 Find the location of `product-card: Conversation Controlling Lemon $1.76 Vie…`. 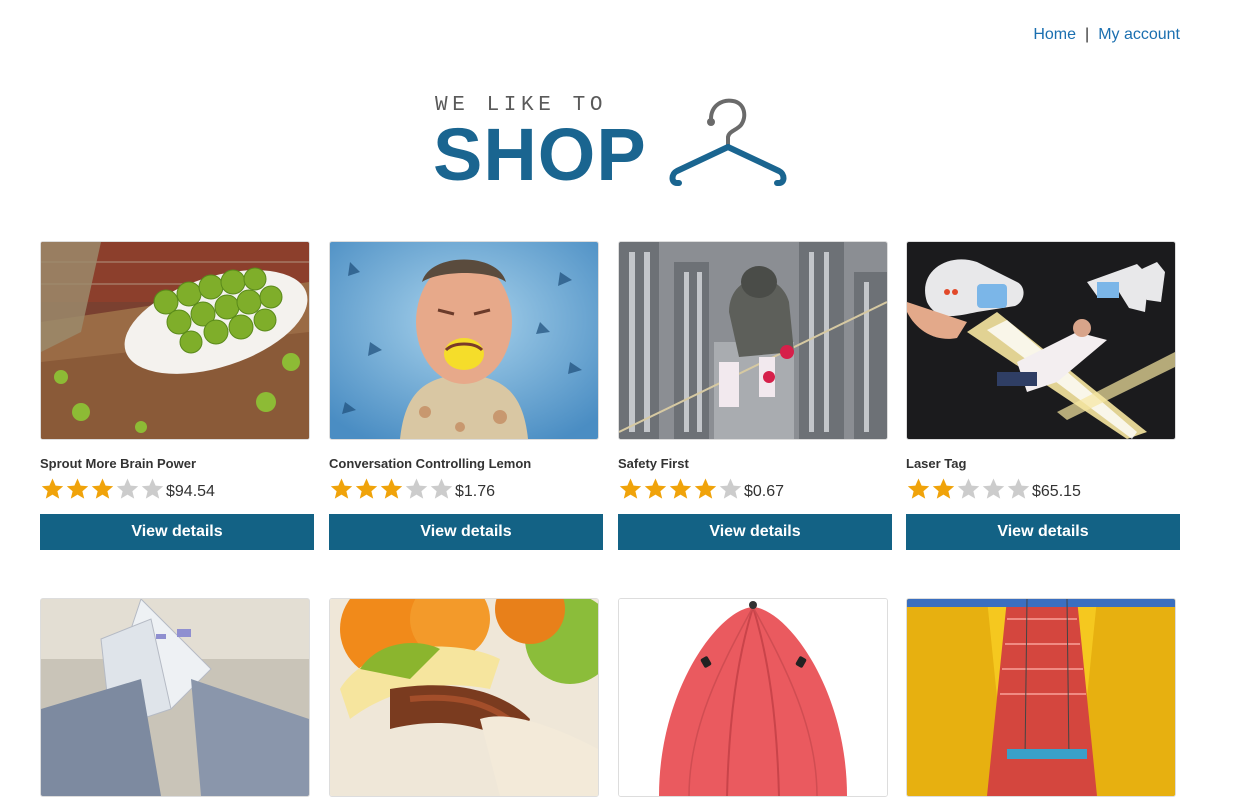

product-card: Conversation Controlling Lemon $1.76 Vie… is located at coordinates (466, 395).